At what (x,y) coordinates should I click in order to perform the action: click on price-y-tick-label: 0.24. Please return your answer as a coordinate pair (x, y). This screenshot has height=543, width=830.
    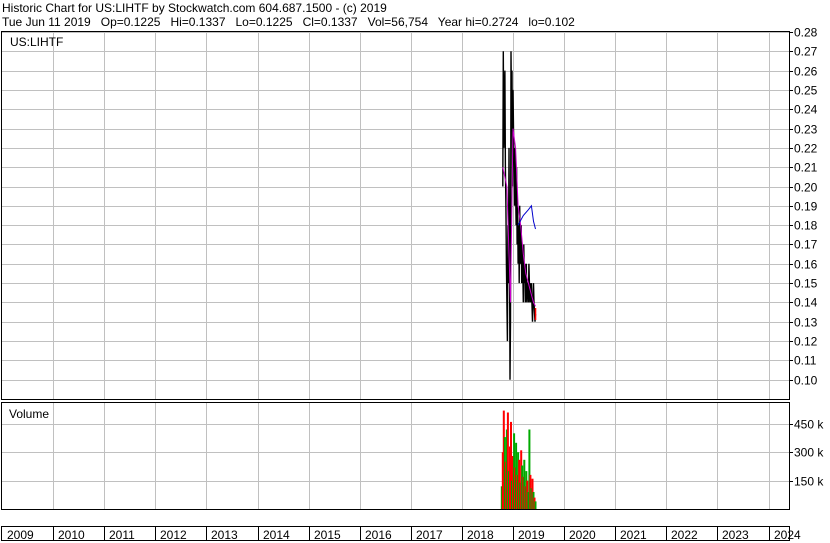
    Looking at the image, I should click on (806, 110).